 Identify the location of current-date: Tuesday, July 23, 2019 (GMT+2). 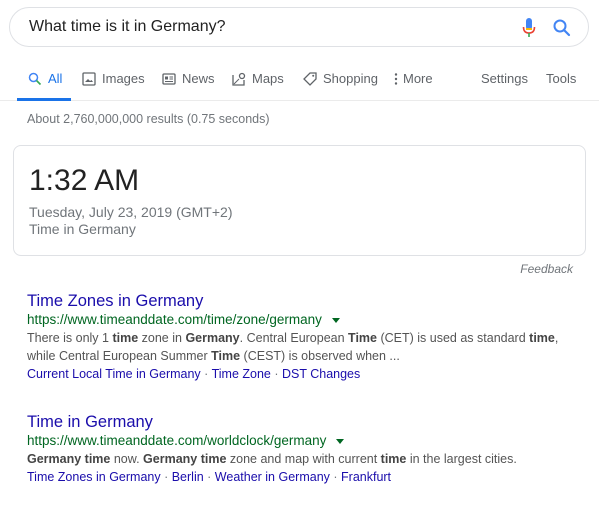
(131, 212).